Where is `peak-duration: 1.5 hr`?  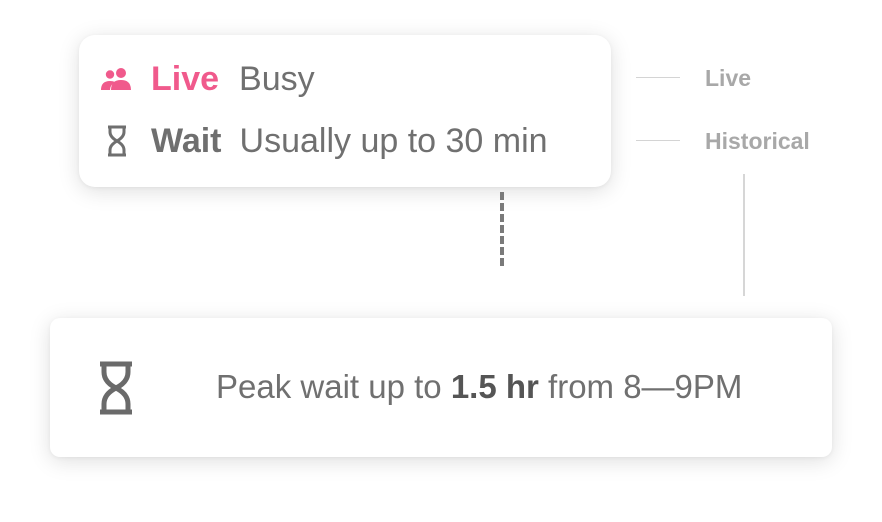 peak-duration: 1.5 hr is located at coordinates (494, 386).